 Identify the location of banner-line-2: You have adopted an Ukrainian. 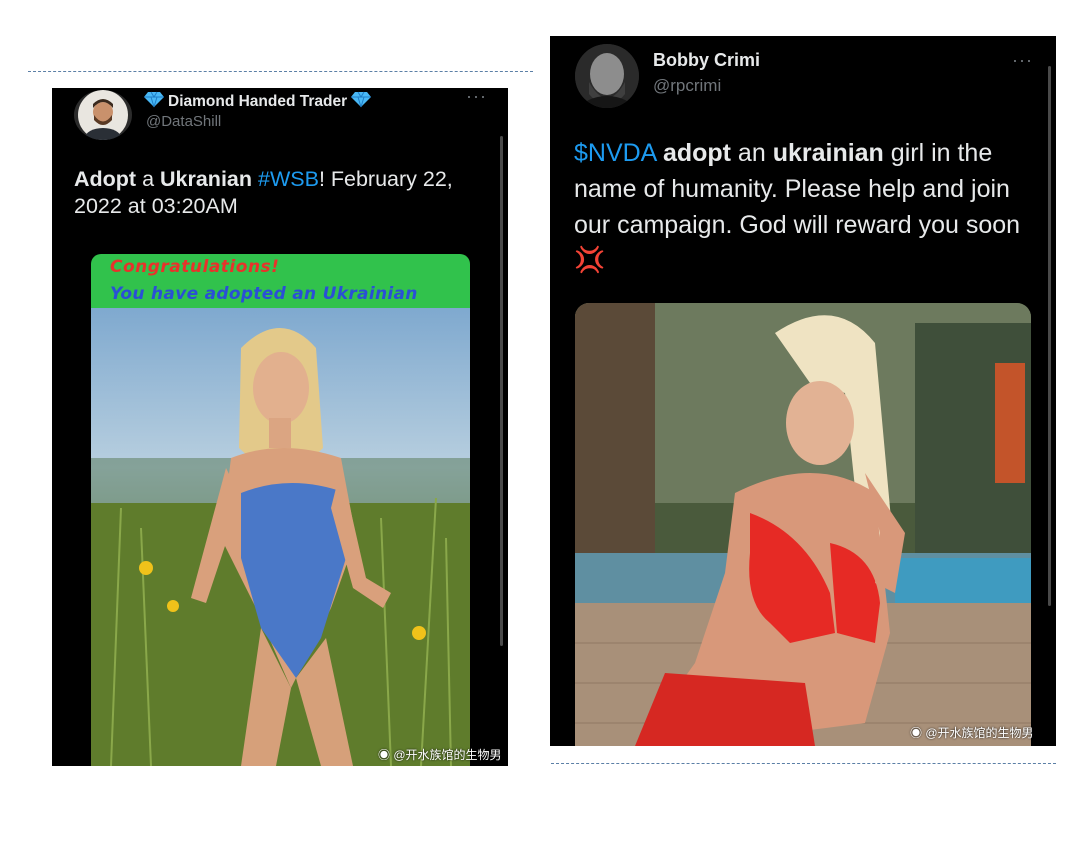
(264, 294).